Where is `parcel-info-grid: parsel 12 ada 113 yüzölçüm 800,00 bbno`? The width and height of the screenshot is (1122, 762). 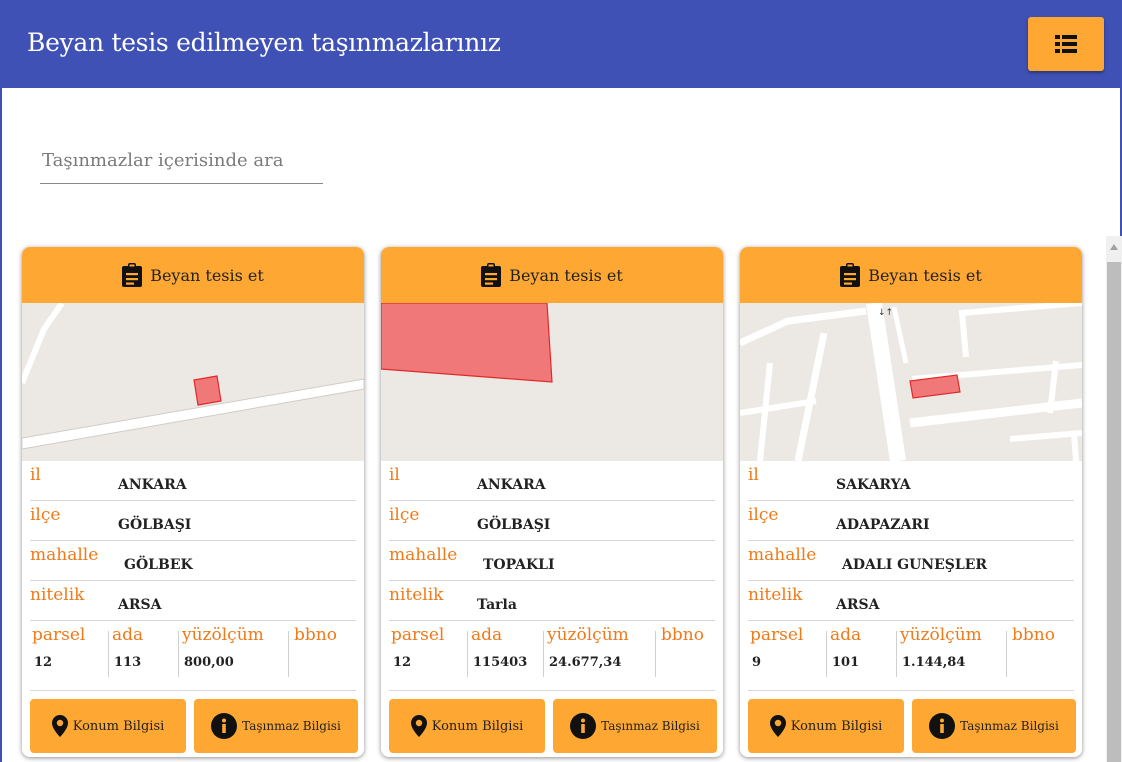 parcel-info-grid: parsel 12 ada 113 yüzölçüm 800,00 bbno is located at coordinates (193, 656).